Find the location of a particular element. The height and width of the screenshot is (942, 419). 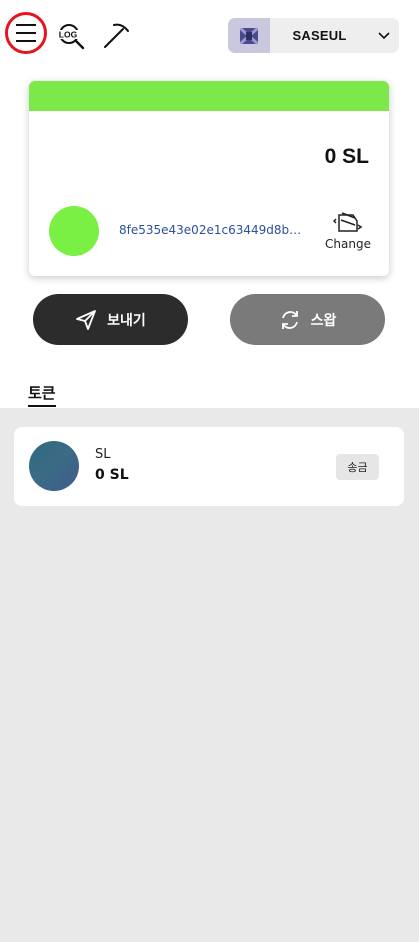

menu-button is located at coordinates (26, 33).